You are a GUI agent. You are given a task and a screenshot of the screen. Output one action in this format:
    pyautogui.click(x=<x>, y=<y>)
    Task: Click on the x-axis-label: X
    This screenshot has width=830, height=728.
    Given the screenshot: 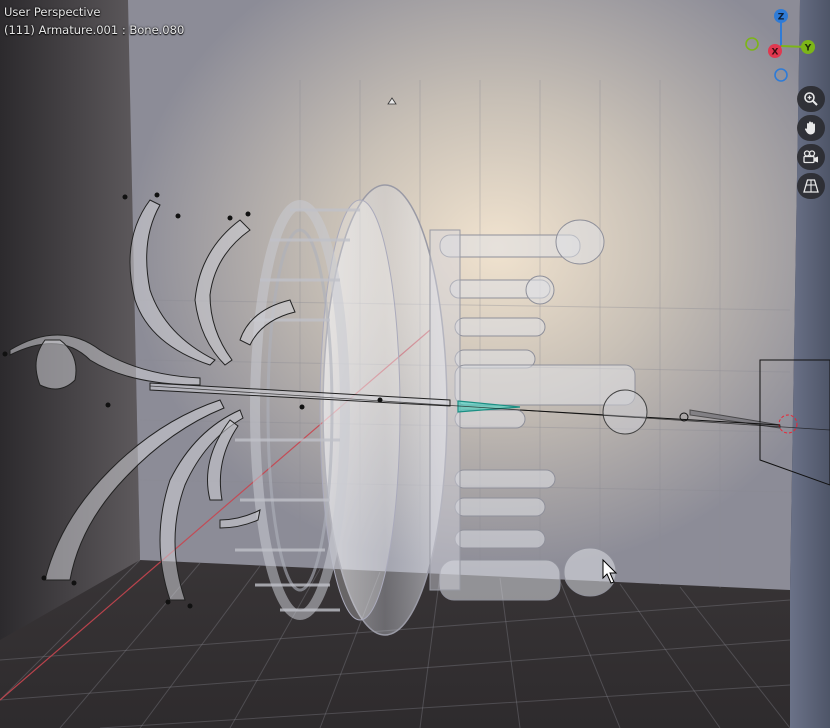 What is the action you would take?
    pyautogui.click(x=775, y=53)
    